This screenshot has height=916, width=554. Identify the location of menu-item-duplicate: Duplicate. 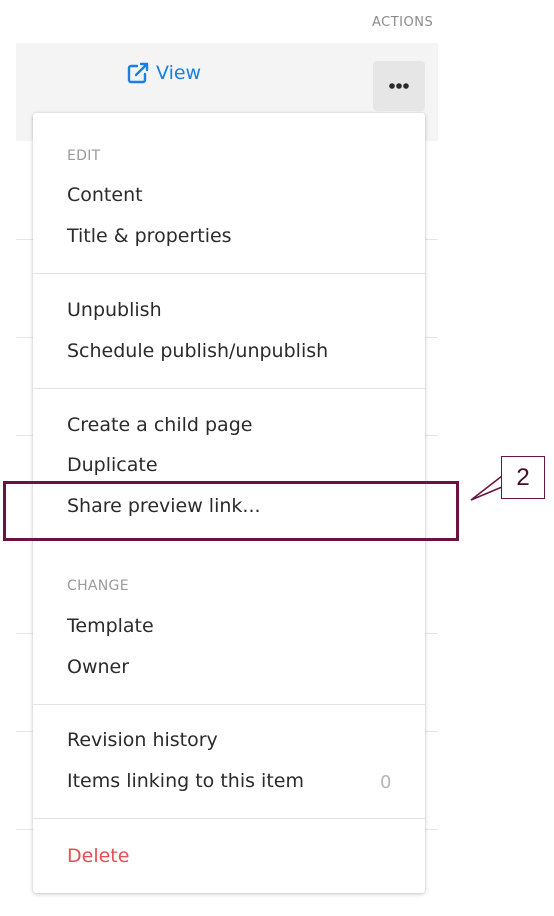
(112, 465).